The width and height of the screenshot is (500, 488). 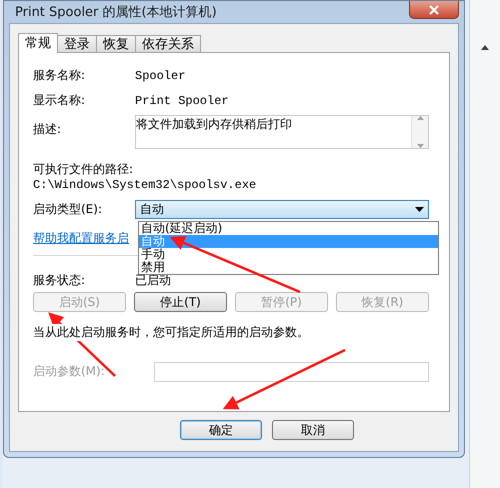 I want to click on description-field: 将文件加载到内存供稍后打印, so click(x=282, y=132).